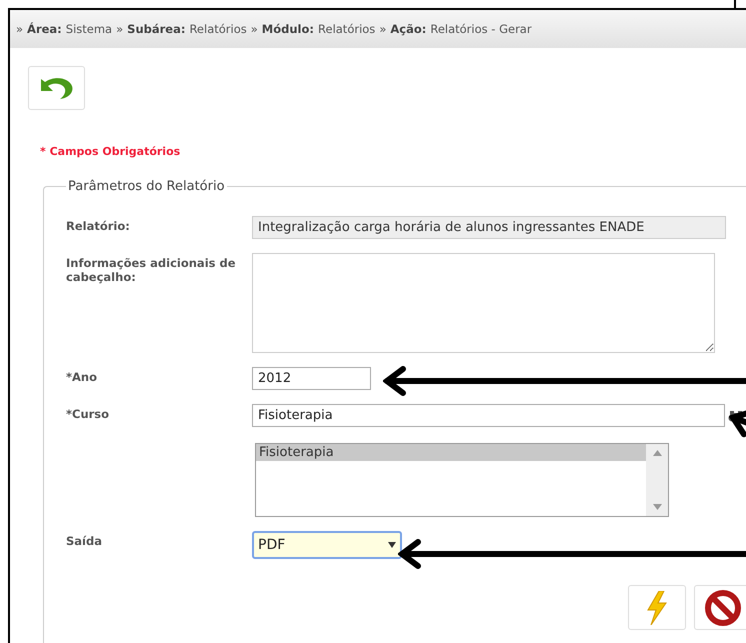  I want to click on list-option: Fisioterapia, so click(451, 452).